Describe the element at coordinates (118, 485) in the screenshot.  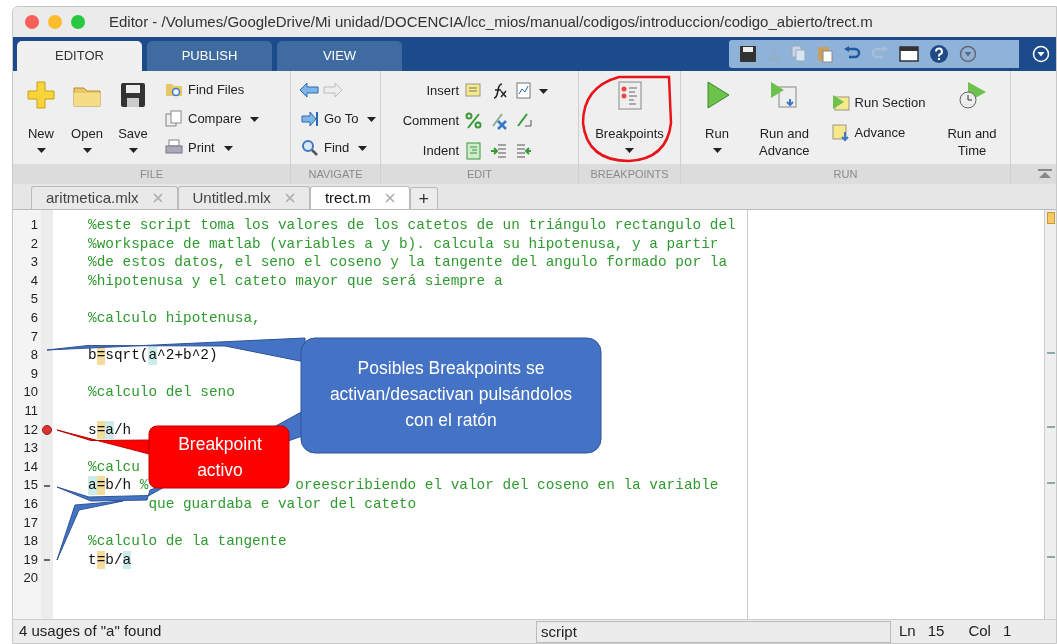
I see `code-text: b/h` at that location.